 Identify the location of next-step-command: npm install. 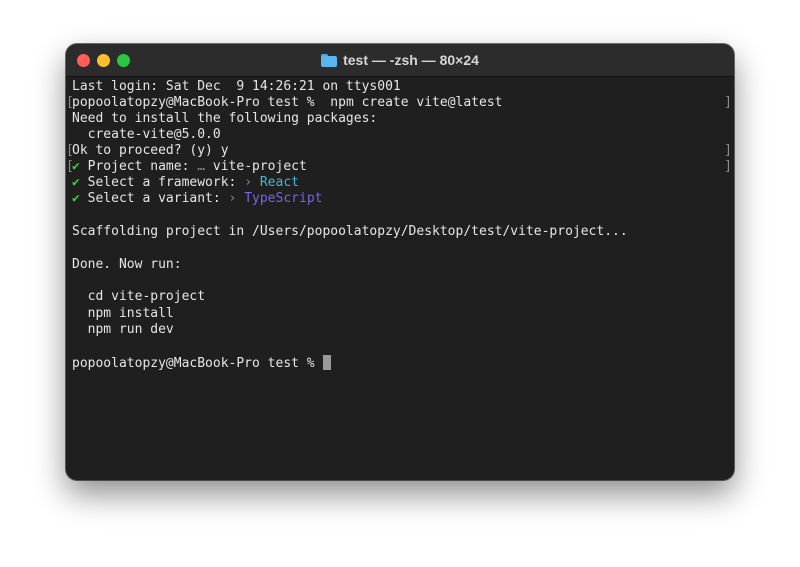
(130, 313).